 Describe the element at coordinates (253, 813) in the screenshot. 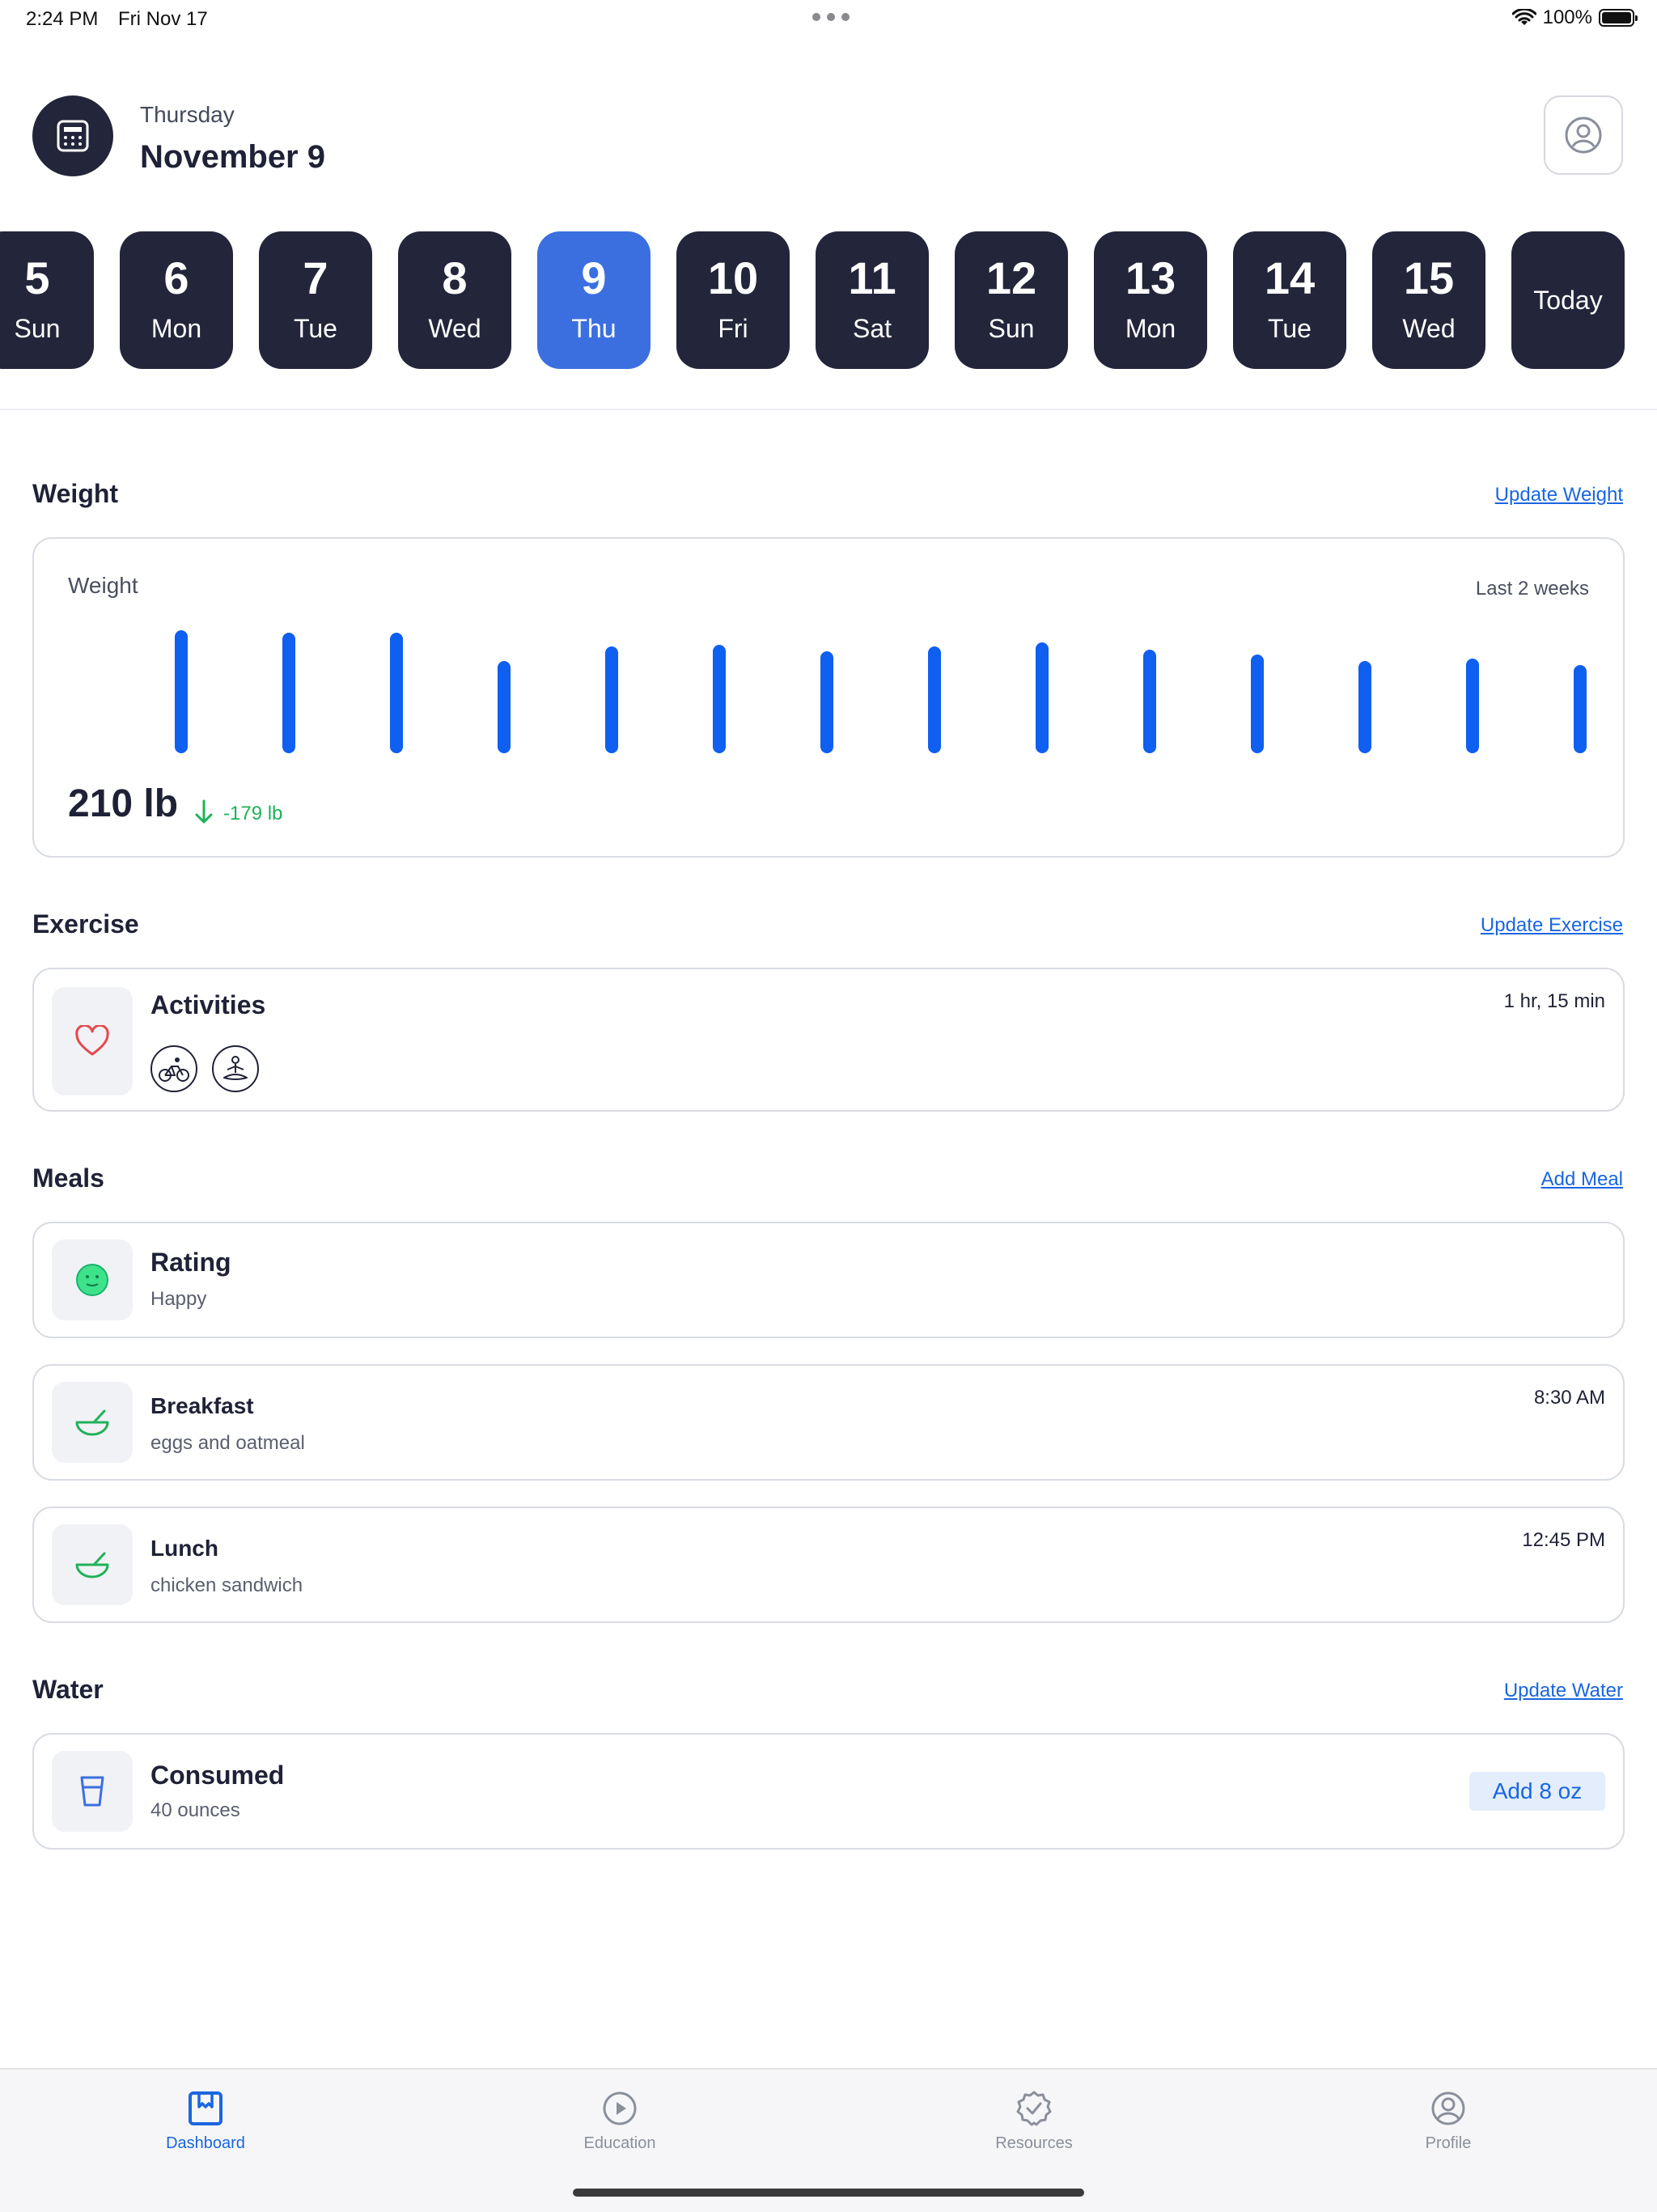

I see `weight-delta: -179 lb` at that location.